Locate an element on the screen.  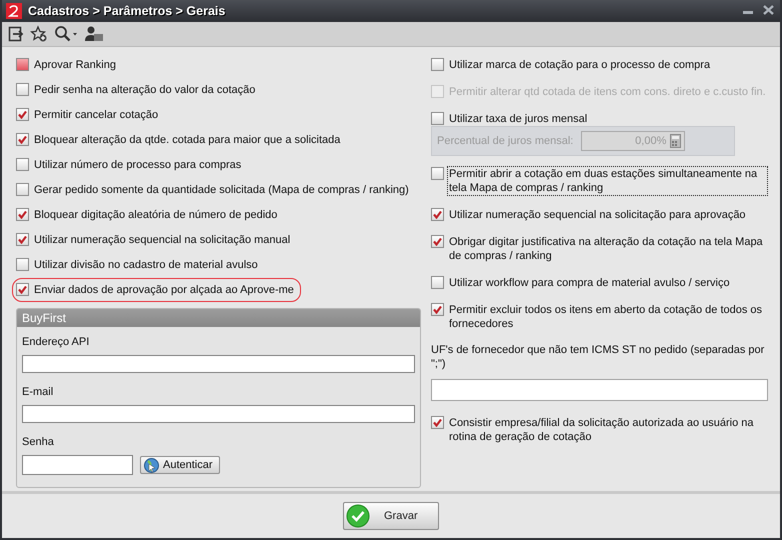
checkbox-label: Pedir senha na alteração do valor da cotação is located at coordinates (144, 90).